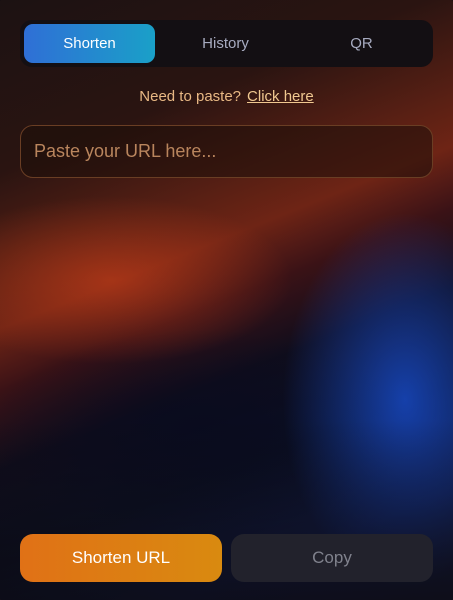  What do you see at coordinates (89, 43) in the screenshot?
I see `tab-shorten: Shorten` at bounding box center [89, 43].